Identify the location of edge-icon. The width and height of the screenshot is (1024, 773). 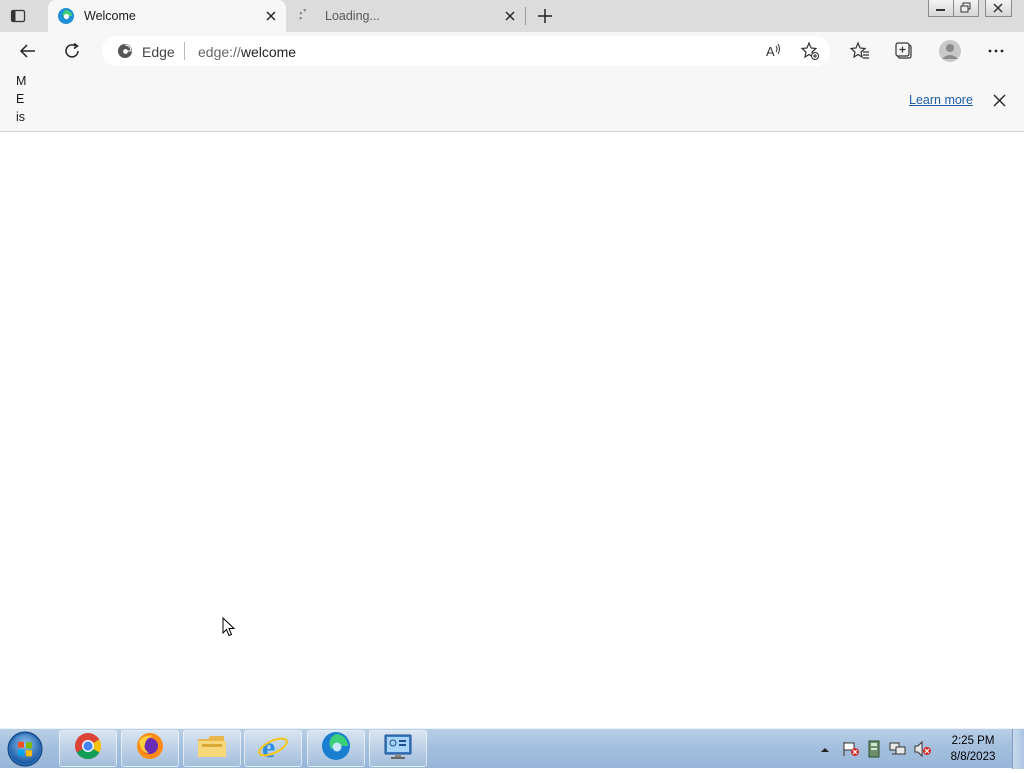
(336, 748).